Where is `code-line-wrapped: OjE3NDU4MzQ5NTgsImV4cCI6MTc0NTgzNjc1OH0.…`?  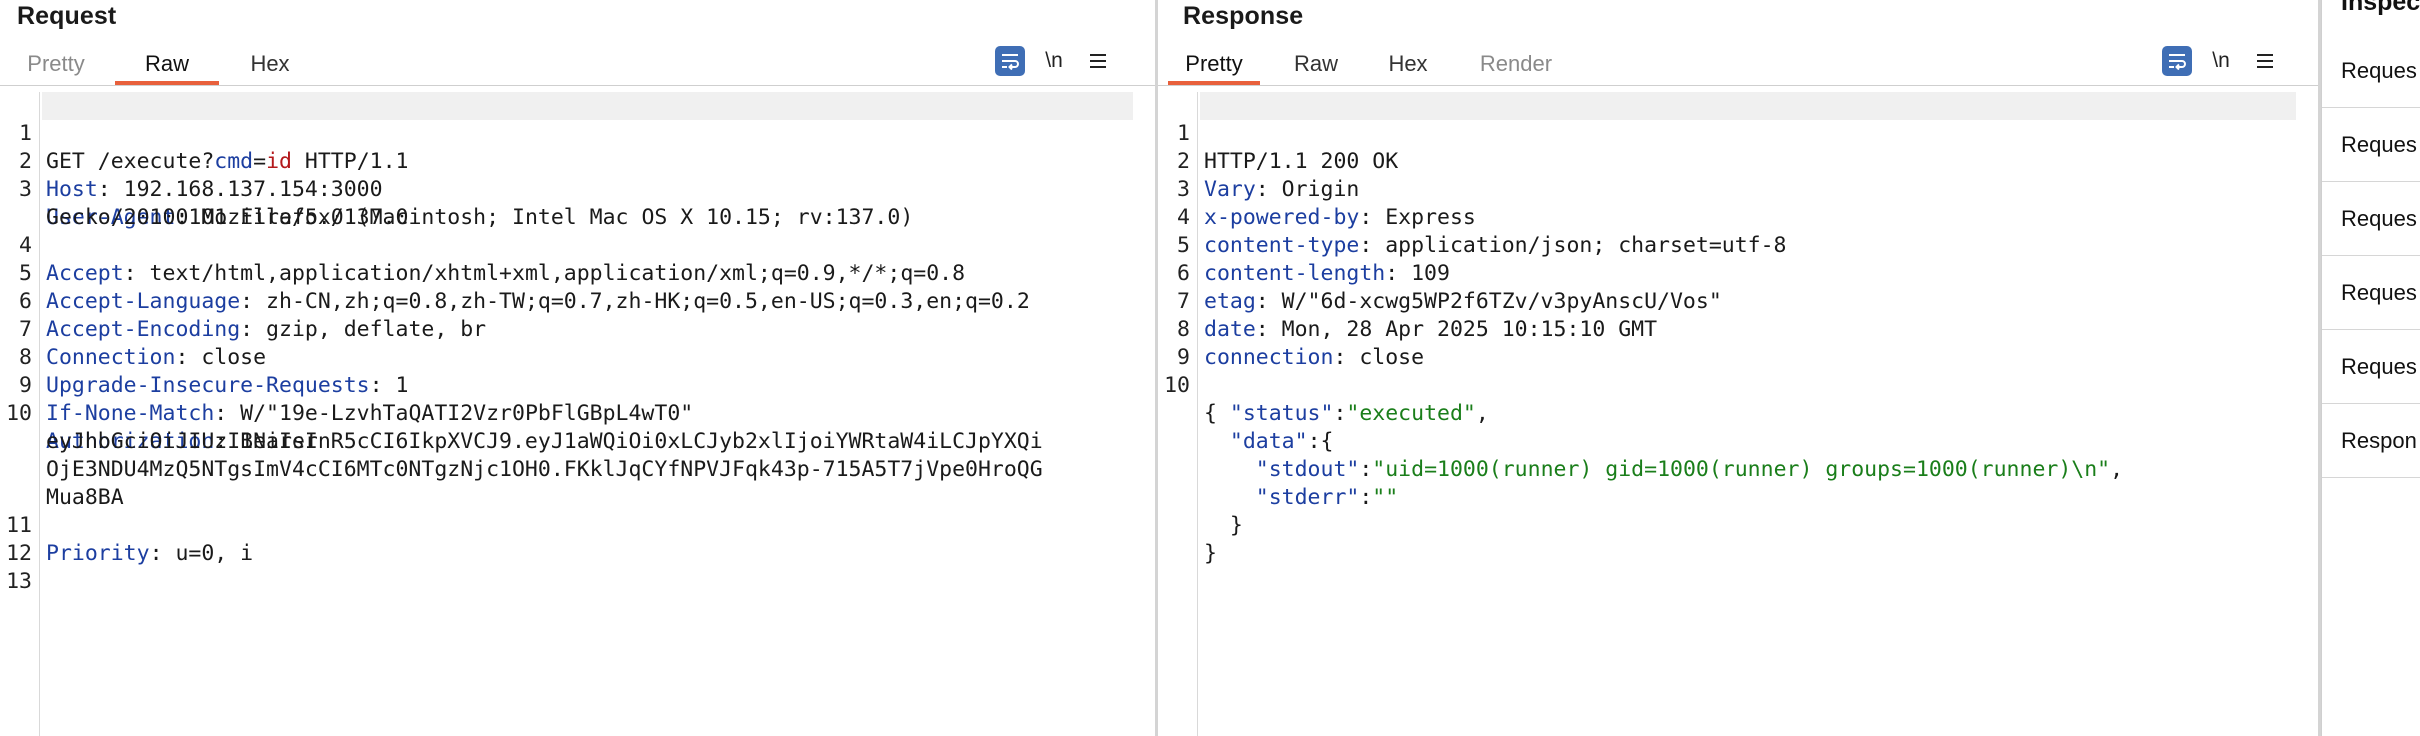 code-line-wrapped: OjE3NDU4MzQ5NTgsImV4cCI6MTc0NTgzNjc1OH0.… is located at coordinates (544, 469).